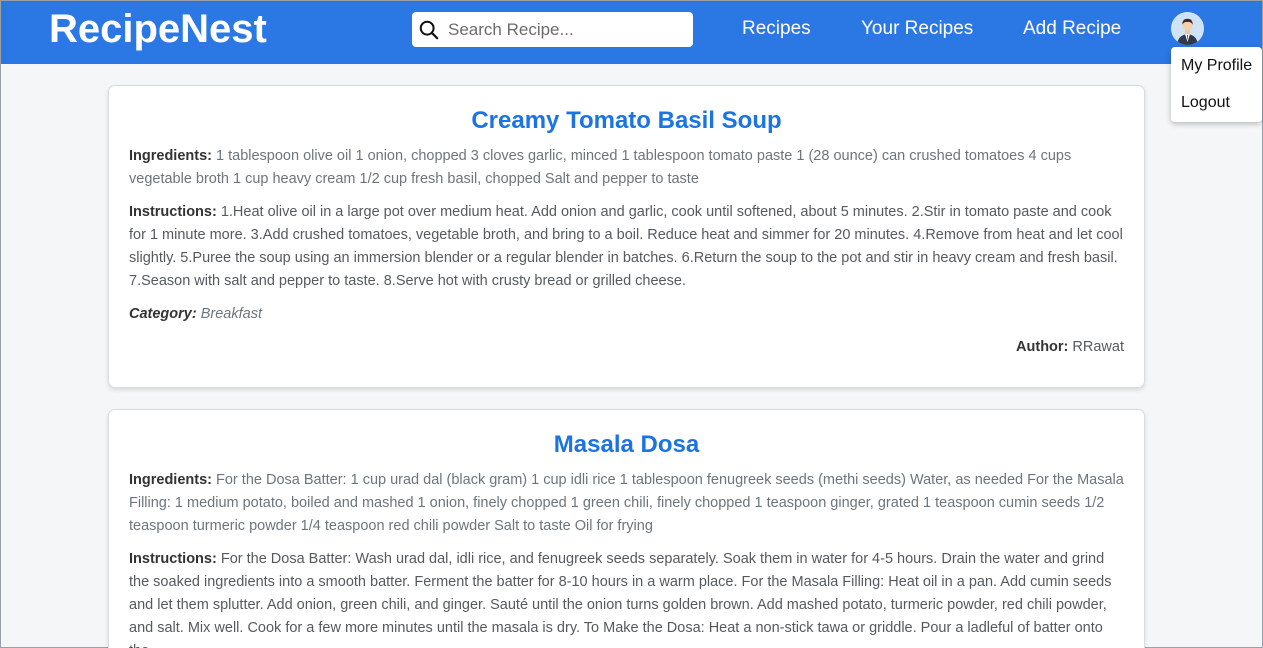 Image resolution: width=1263 pixels, height=648 pixels. Describe the element at coordinates (1216, 66) in the screenshot. I see `my-profile-menu-item: My Profile` at that location.